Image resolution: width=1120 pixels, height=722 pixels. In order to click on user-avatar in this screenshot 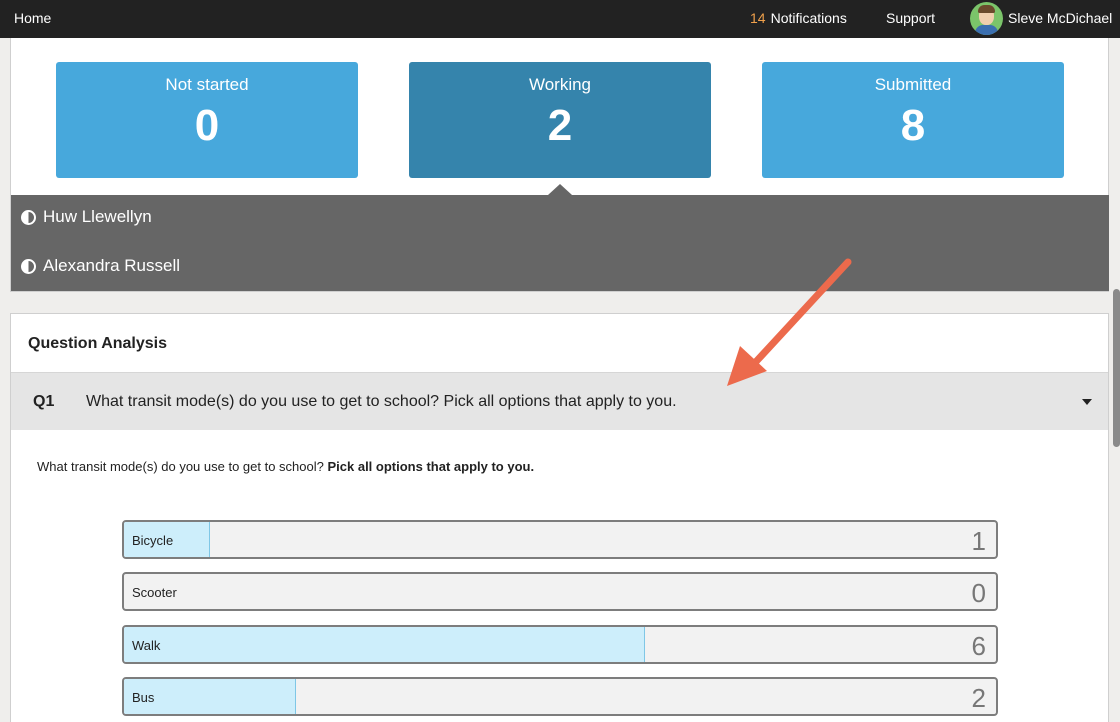, I will do `click(986, 18)`.